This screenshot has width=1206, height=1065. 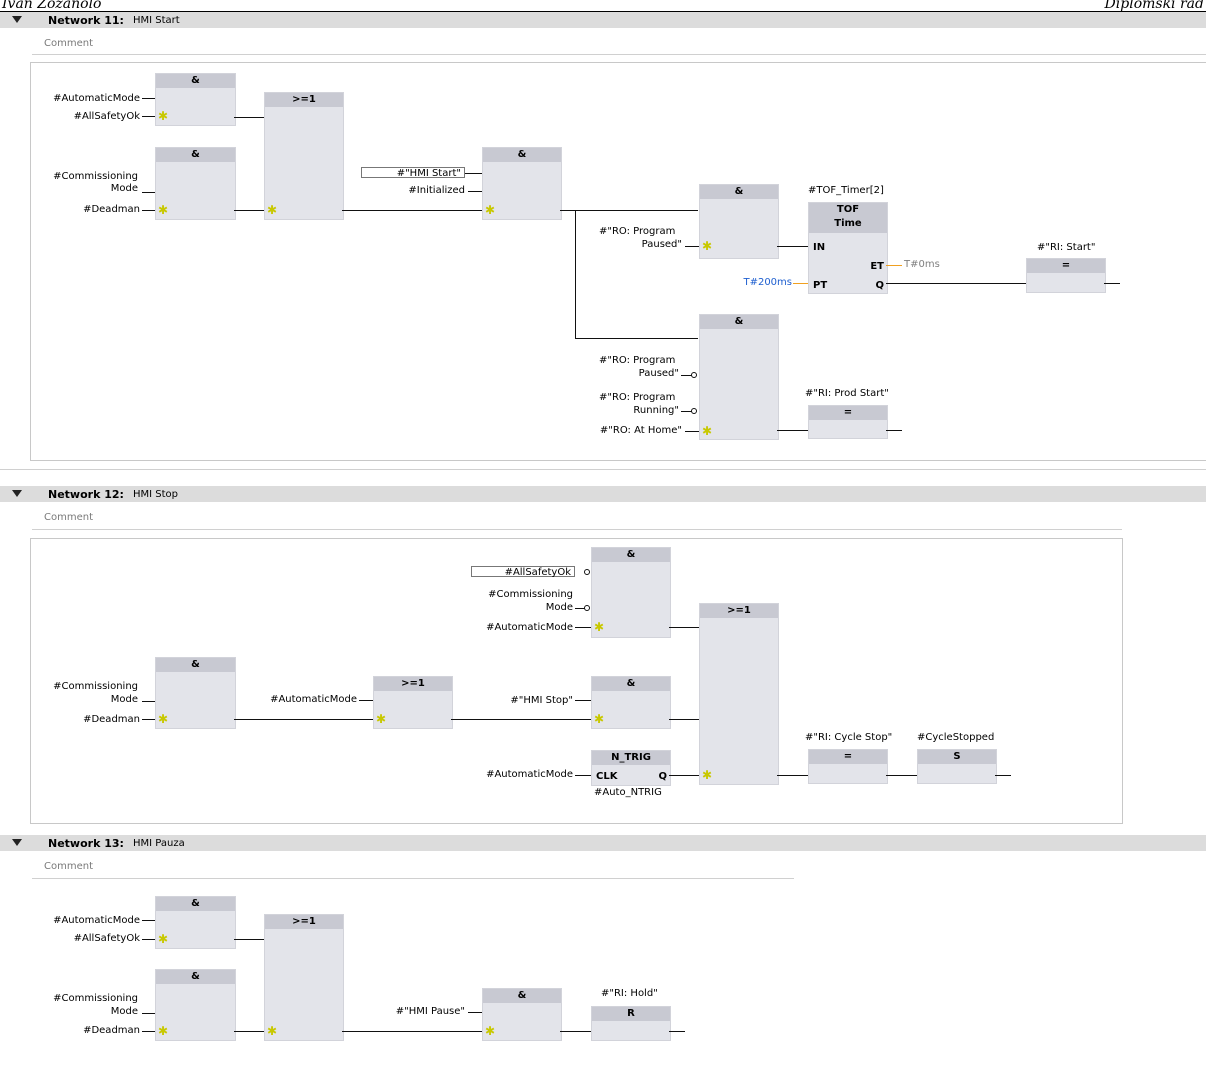 I want to click on tof-timer-box: TOF Time IN ET PT Q, so click(x=848, y=248).